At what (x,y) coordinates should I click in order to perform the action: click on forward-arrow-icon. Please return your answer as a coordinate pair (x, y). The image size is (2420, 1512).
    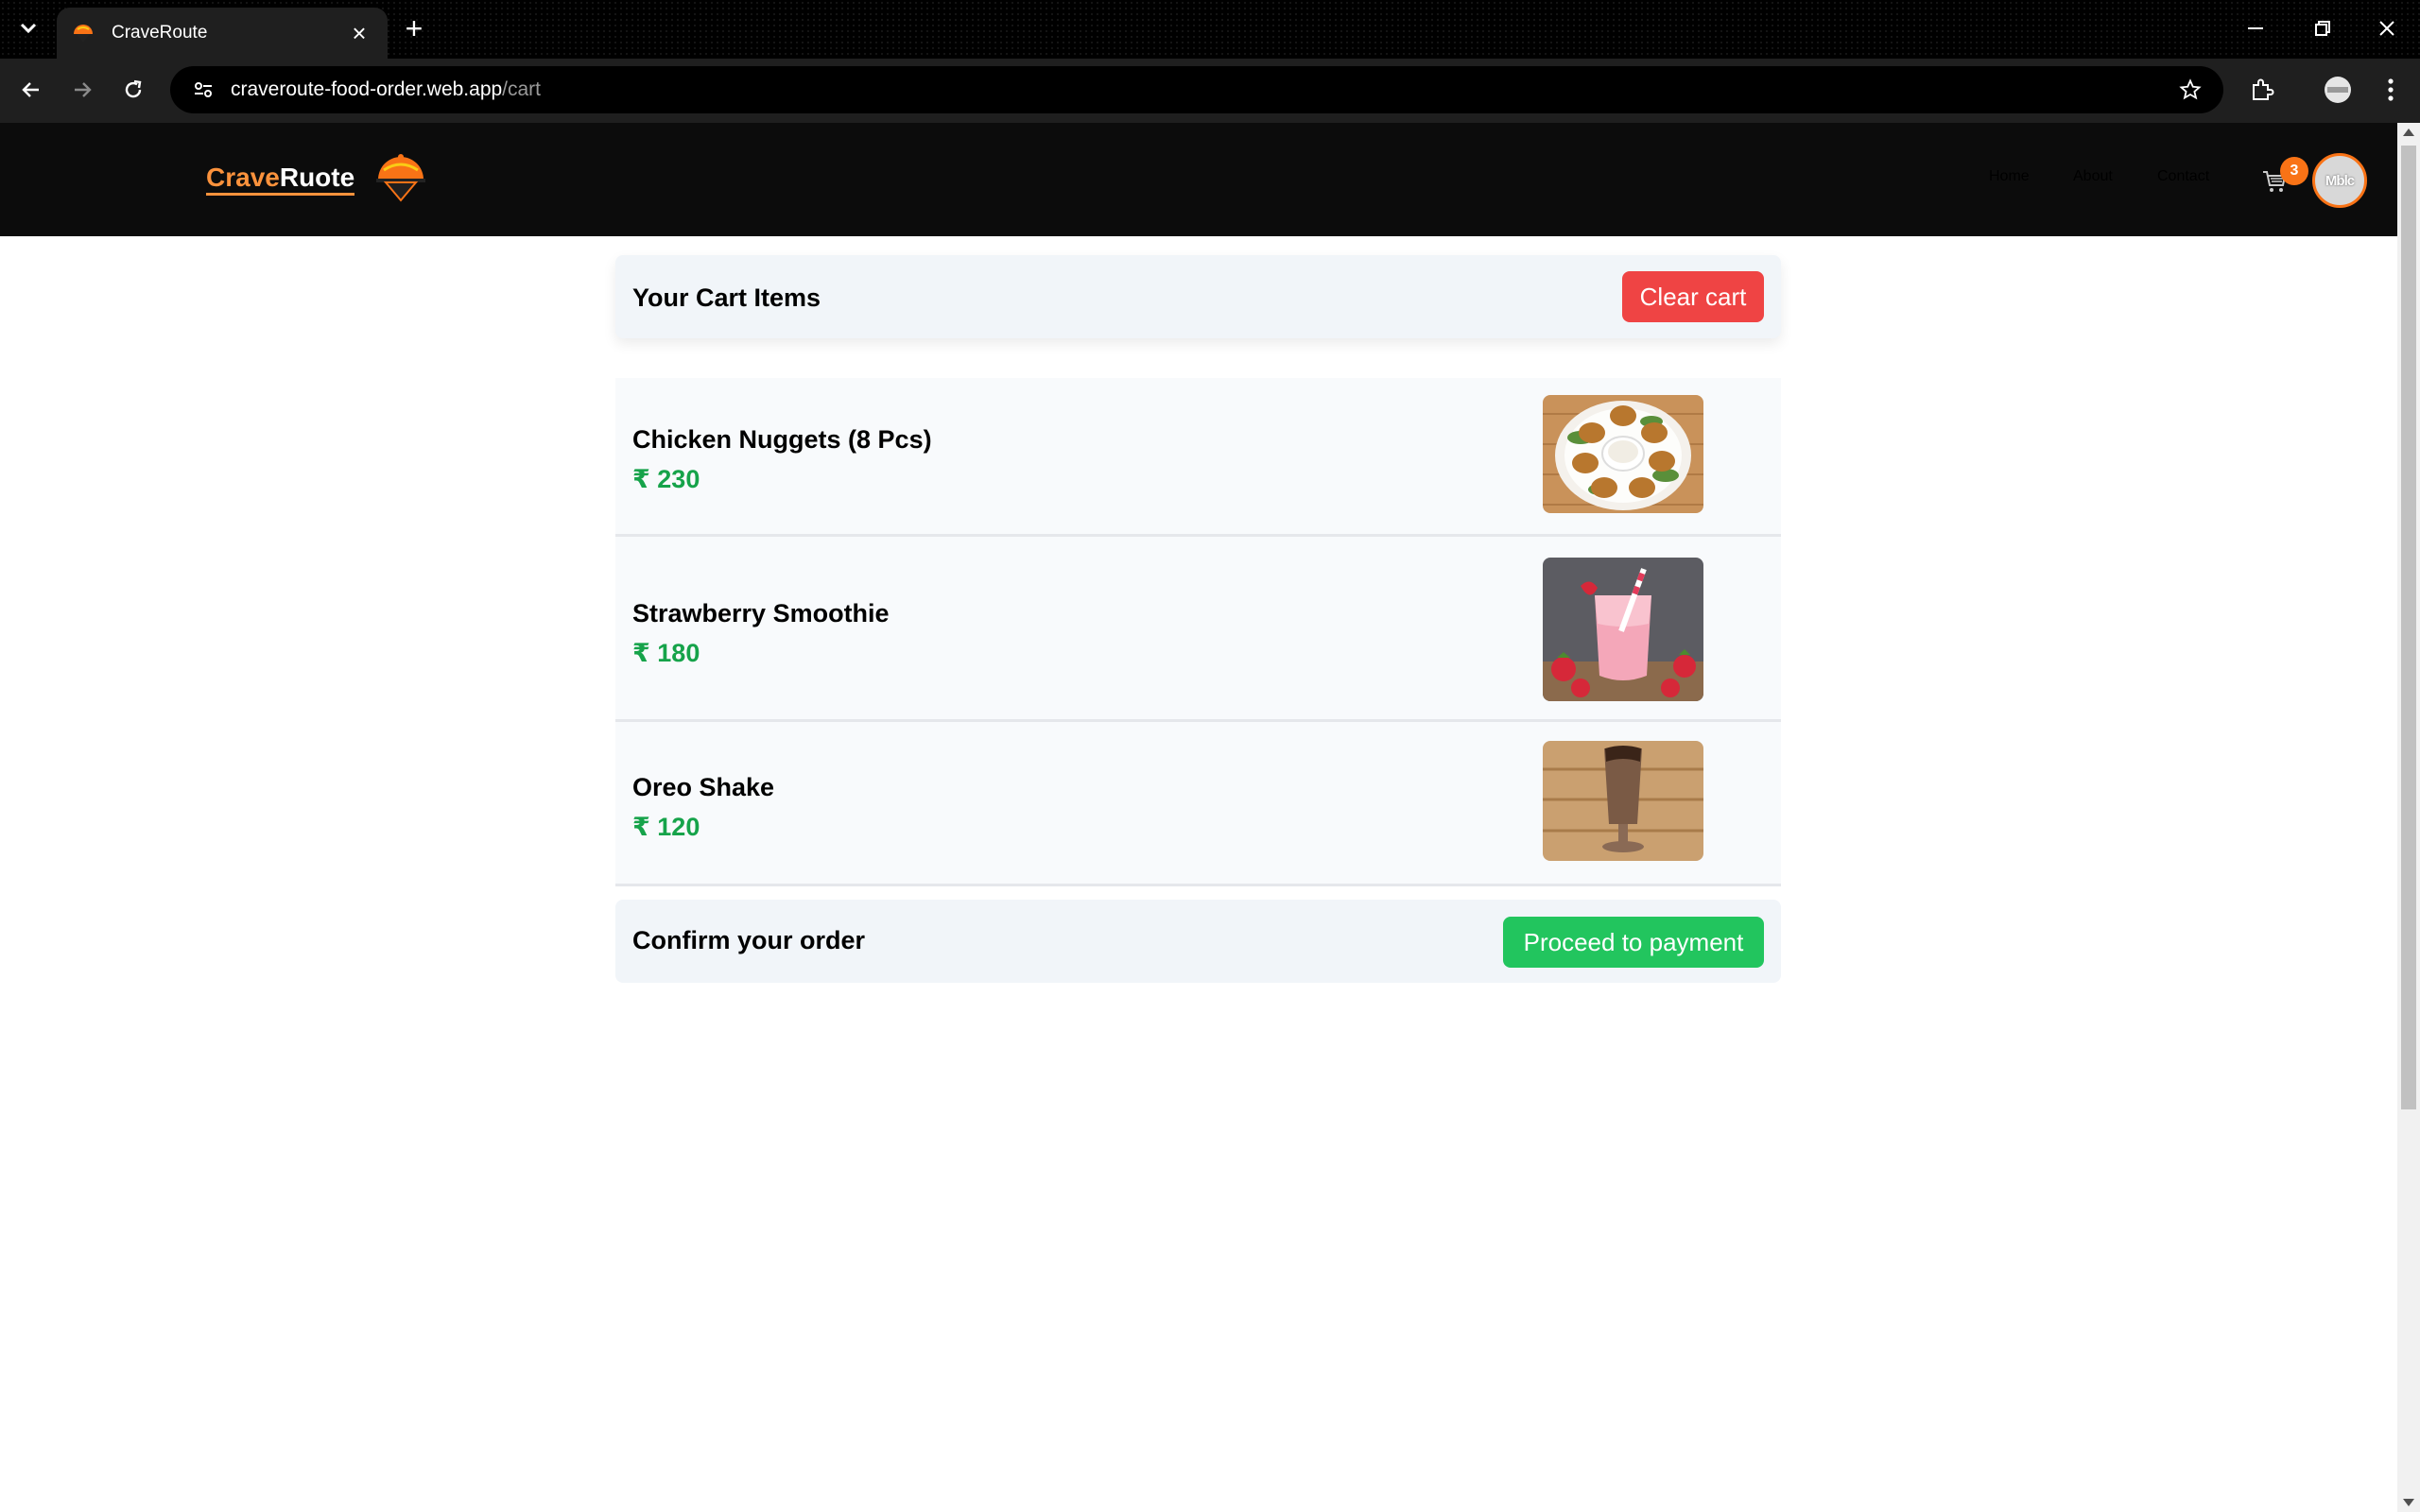
    Looking at the image, I should click on (82, 90).